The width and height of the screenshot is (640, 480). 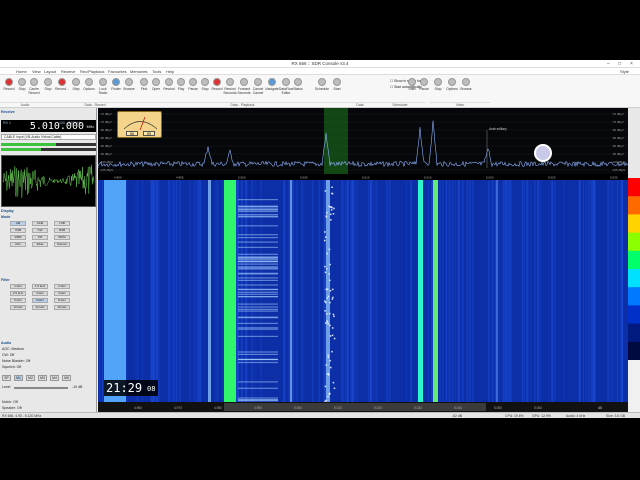 What do you see at coordinates (12, 408) in the screenshot?
I see `speaker-setting: Speaker: Off` at bounding box center [12, 408].